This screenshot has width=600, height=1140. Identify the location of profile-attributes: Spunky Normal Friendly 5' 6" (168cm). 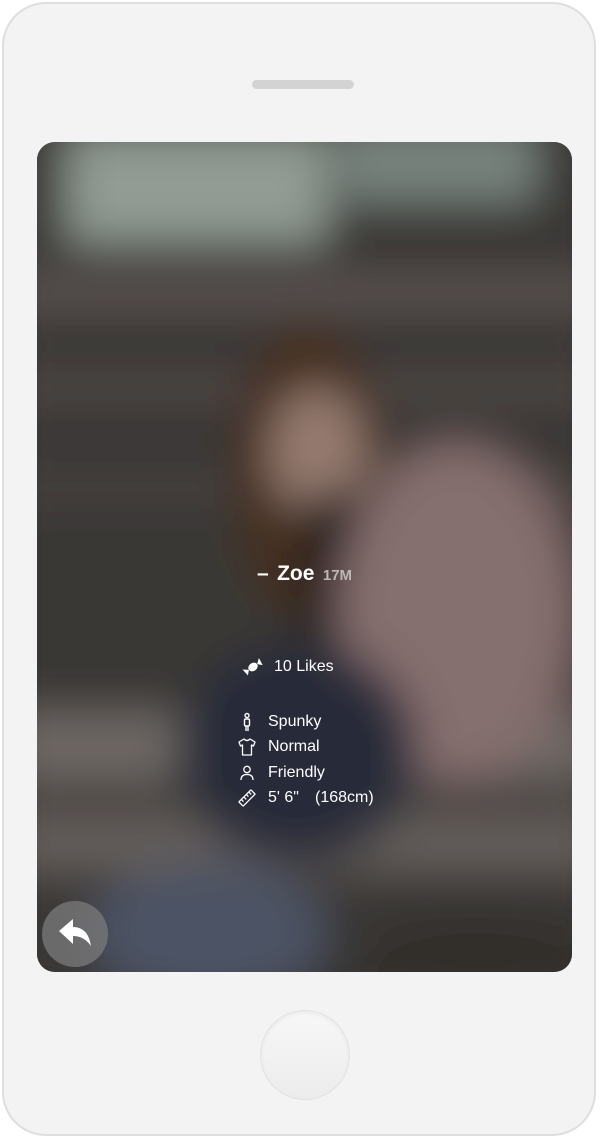
(305, 760).